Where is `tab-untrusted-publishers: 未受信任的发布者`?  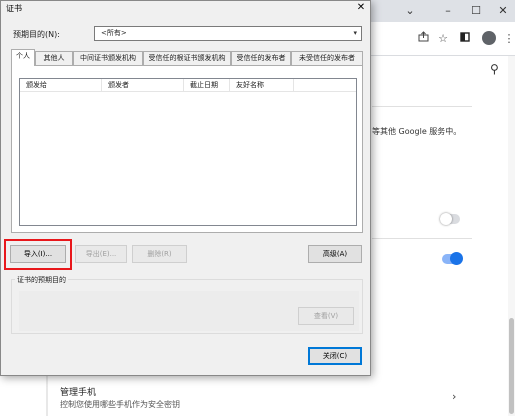
tab-untrusted-publishers: 未受信任的发布者 is located at coordinates (327, 58).